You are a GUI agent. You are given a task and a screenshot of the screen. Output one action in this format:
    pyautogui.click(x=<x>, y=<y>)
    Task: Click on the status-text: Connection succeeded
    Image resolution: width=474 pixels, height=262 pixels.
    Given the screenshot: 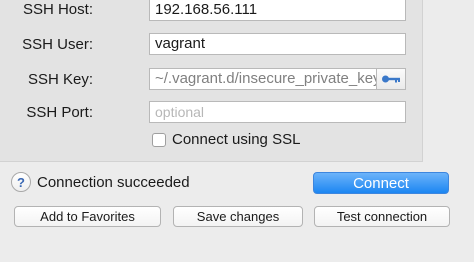 What is the action you would take?
    pyautogui.click(x=113, y=182)
    